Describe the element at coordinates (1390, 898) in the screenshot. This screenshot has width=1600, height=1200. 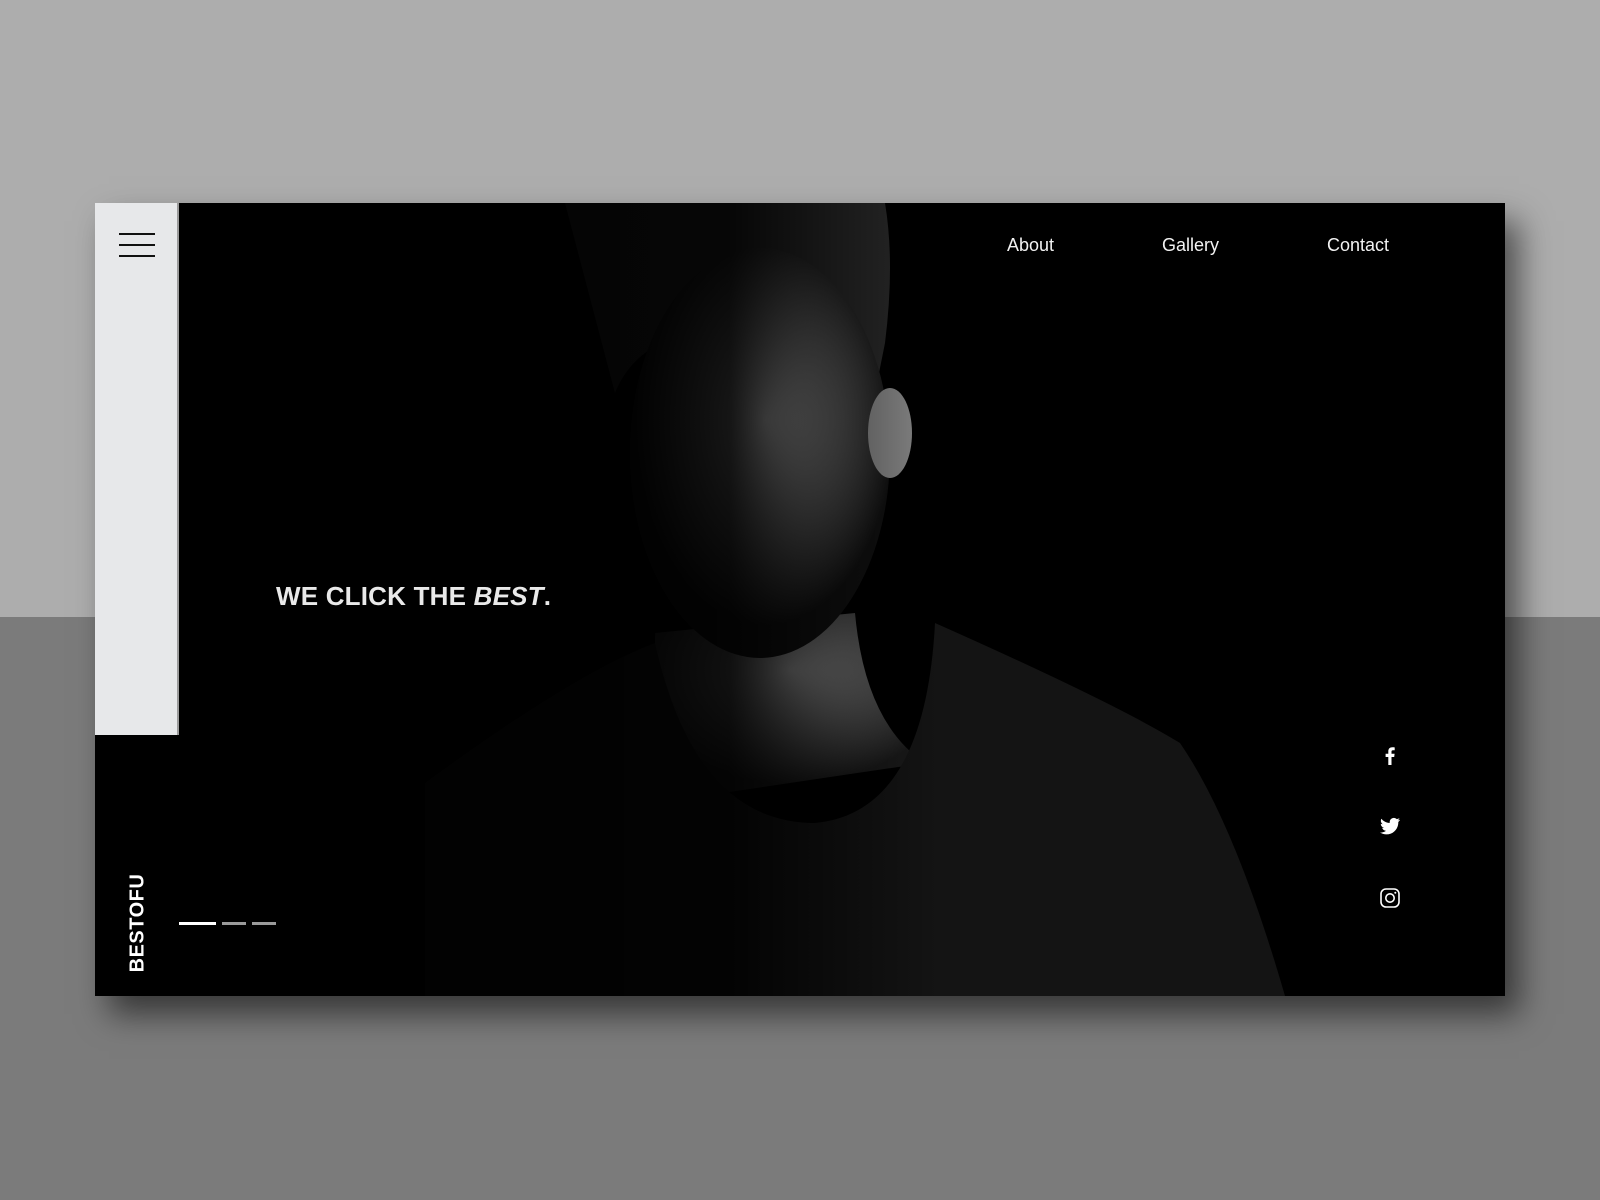
I see `instagram-icon` at that location.